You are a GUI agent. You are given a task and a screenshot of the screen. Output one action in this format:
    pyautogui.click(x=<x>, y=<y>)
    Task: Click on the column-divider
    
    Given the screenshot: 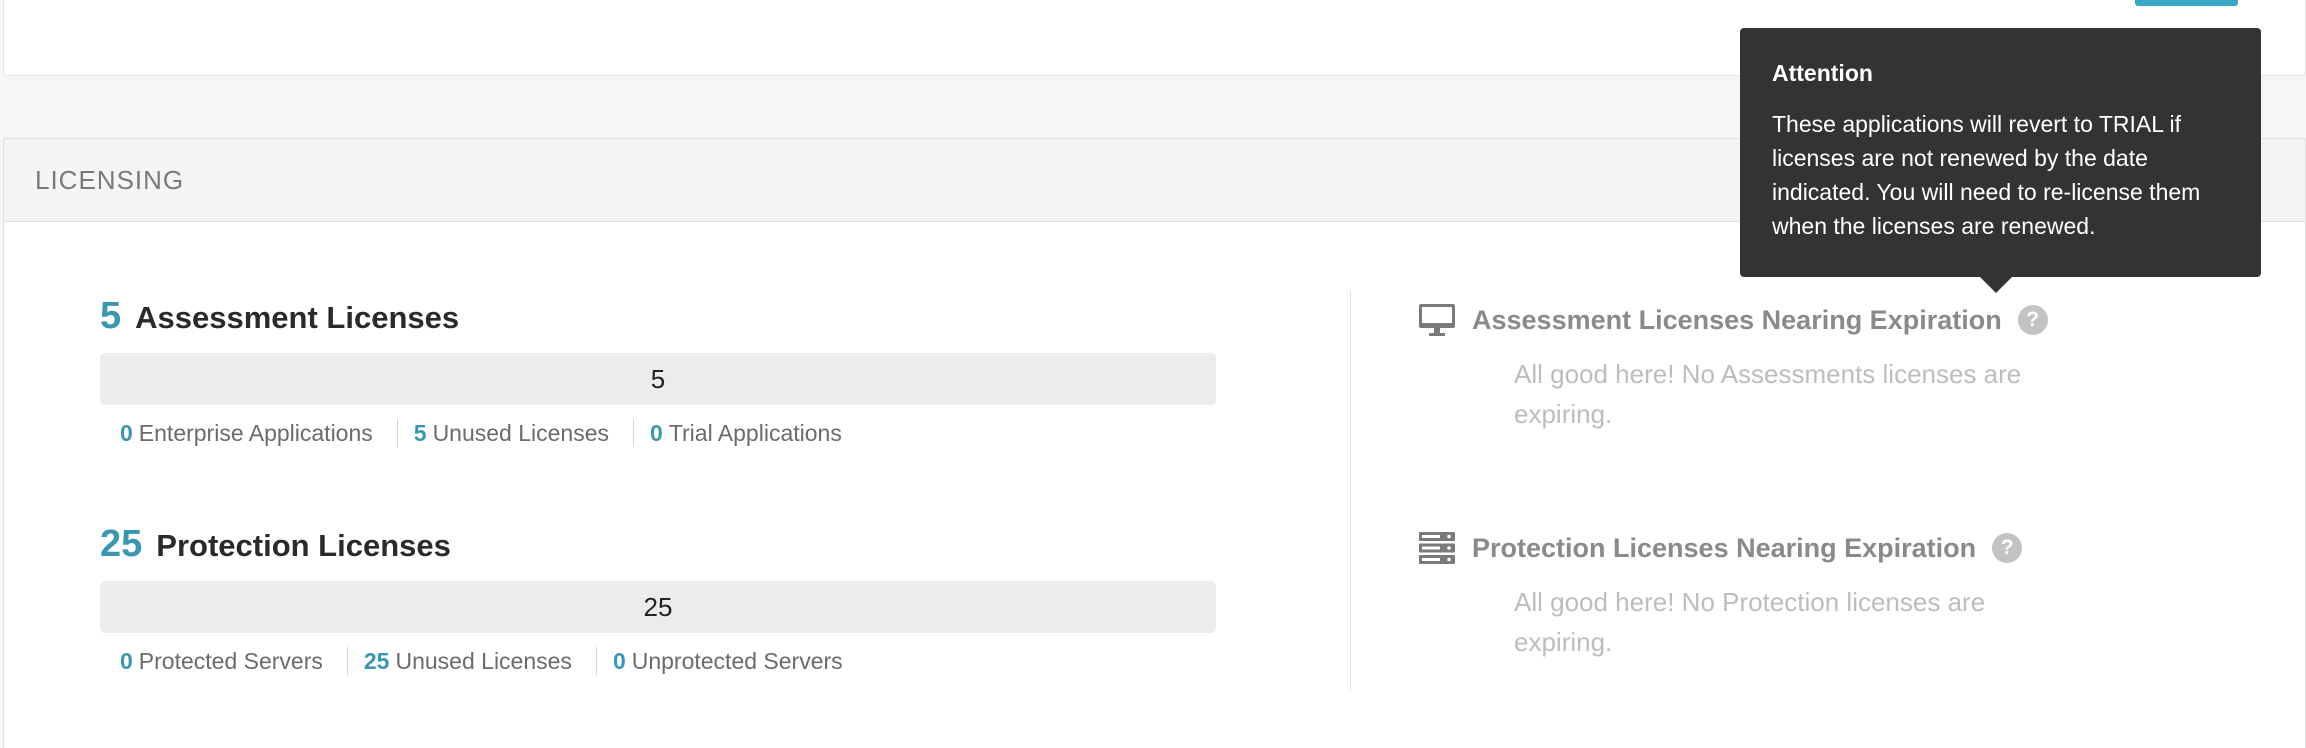 What is the action you would take?
    pyautogui.click(x=1350, y=490)
    